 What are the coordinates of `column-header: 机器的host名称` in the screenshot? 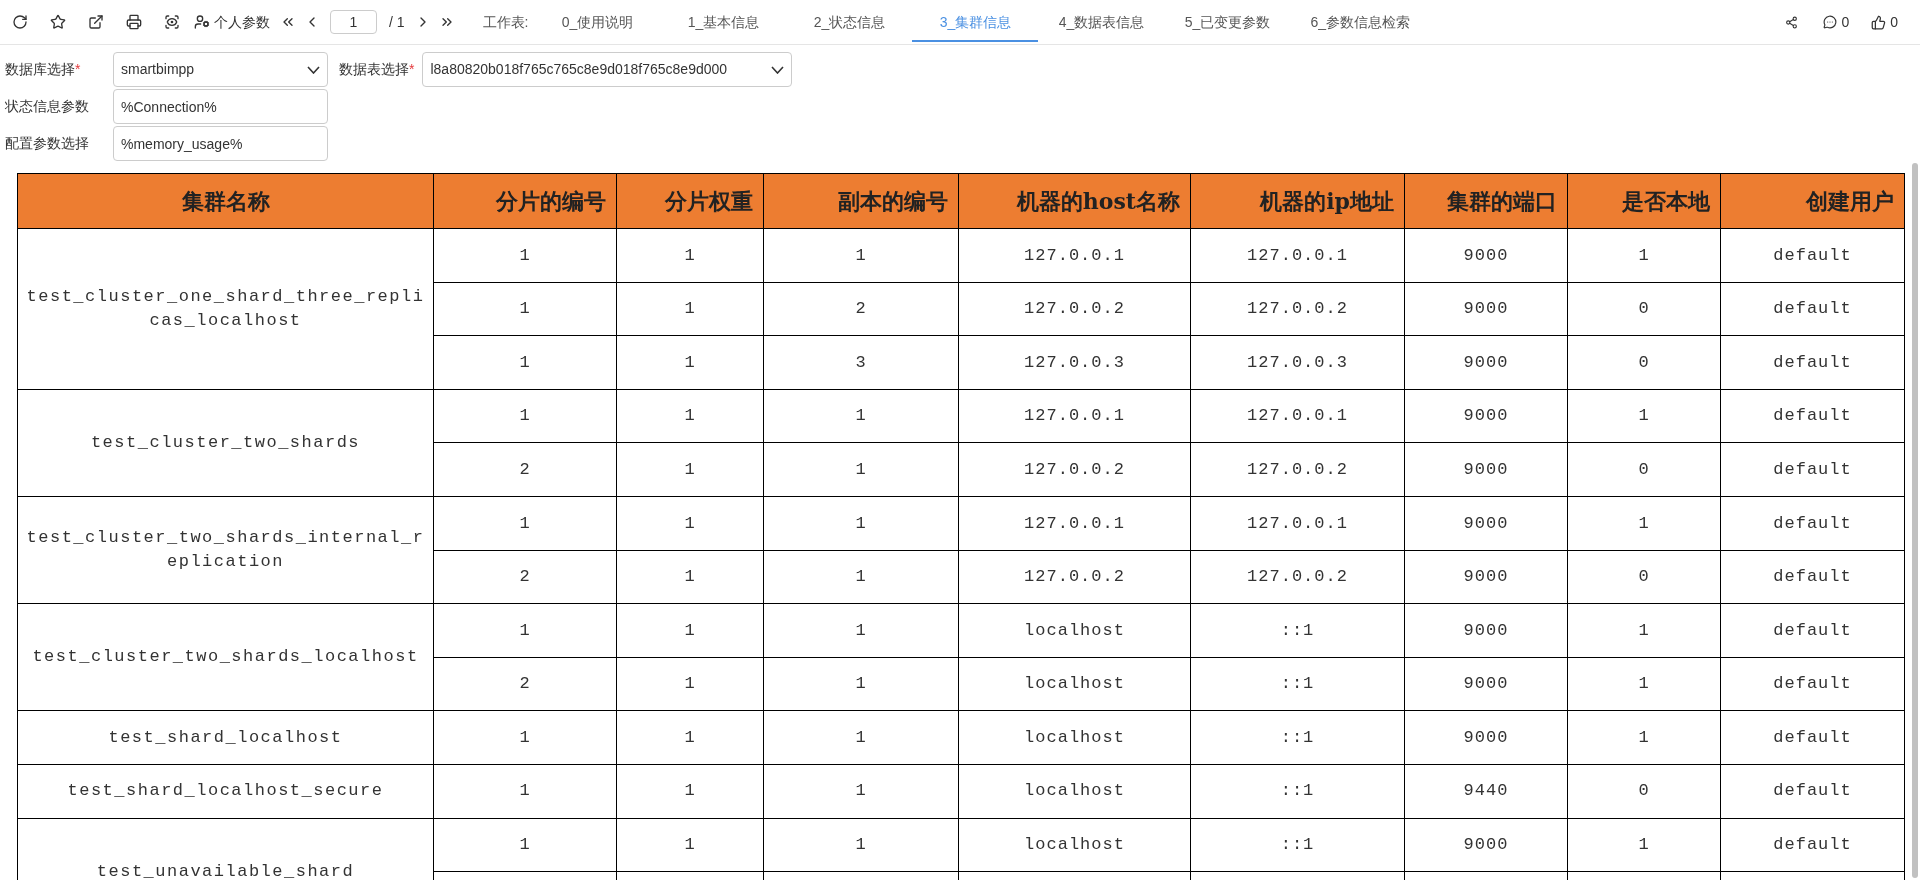 It's located at (1074, 201).